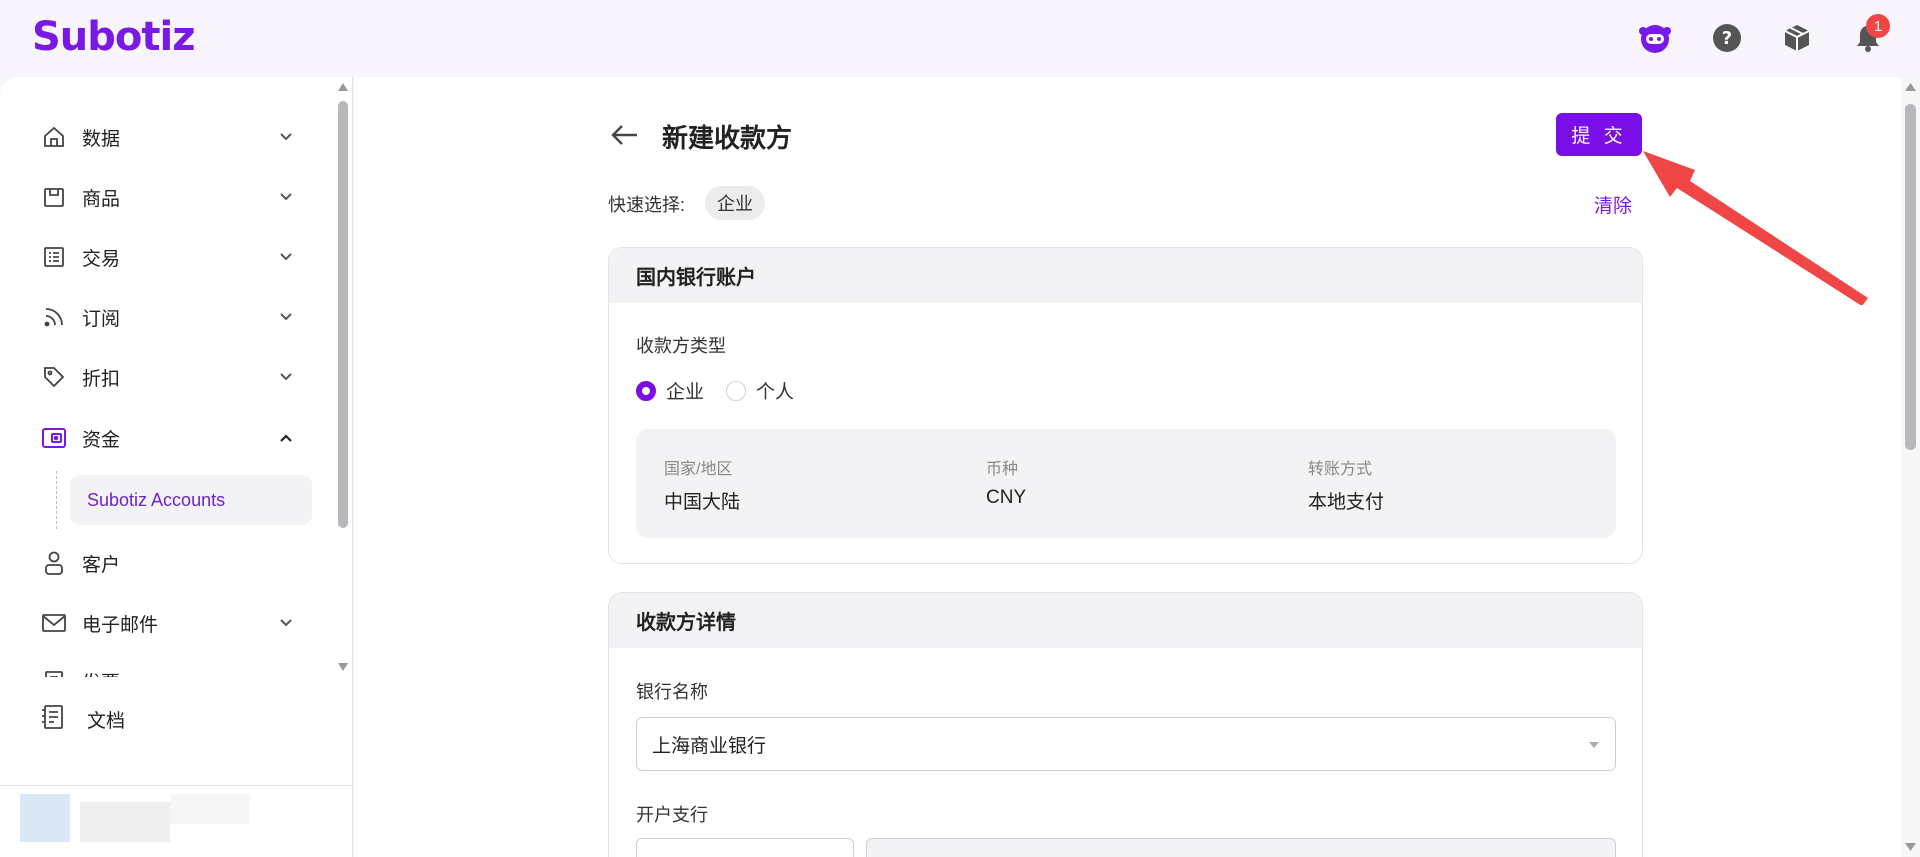 The width and height of the screenshot is (1920, 857). Describe the element at coordinates (775, 390) in the screenshot. I see `radio-label-individual: 个人` at that location.